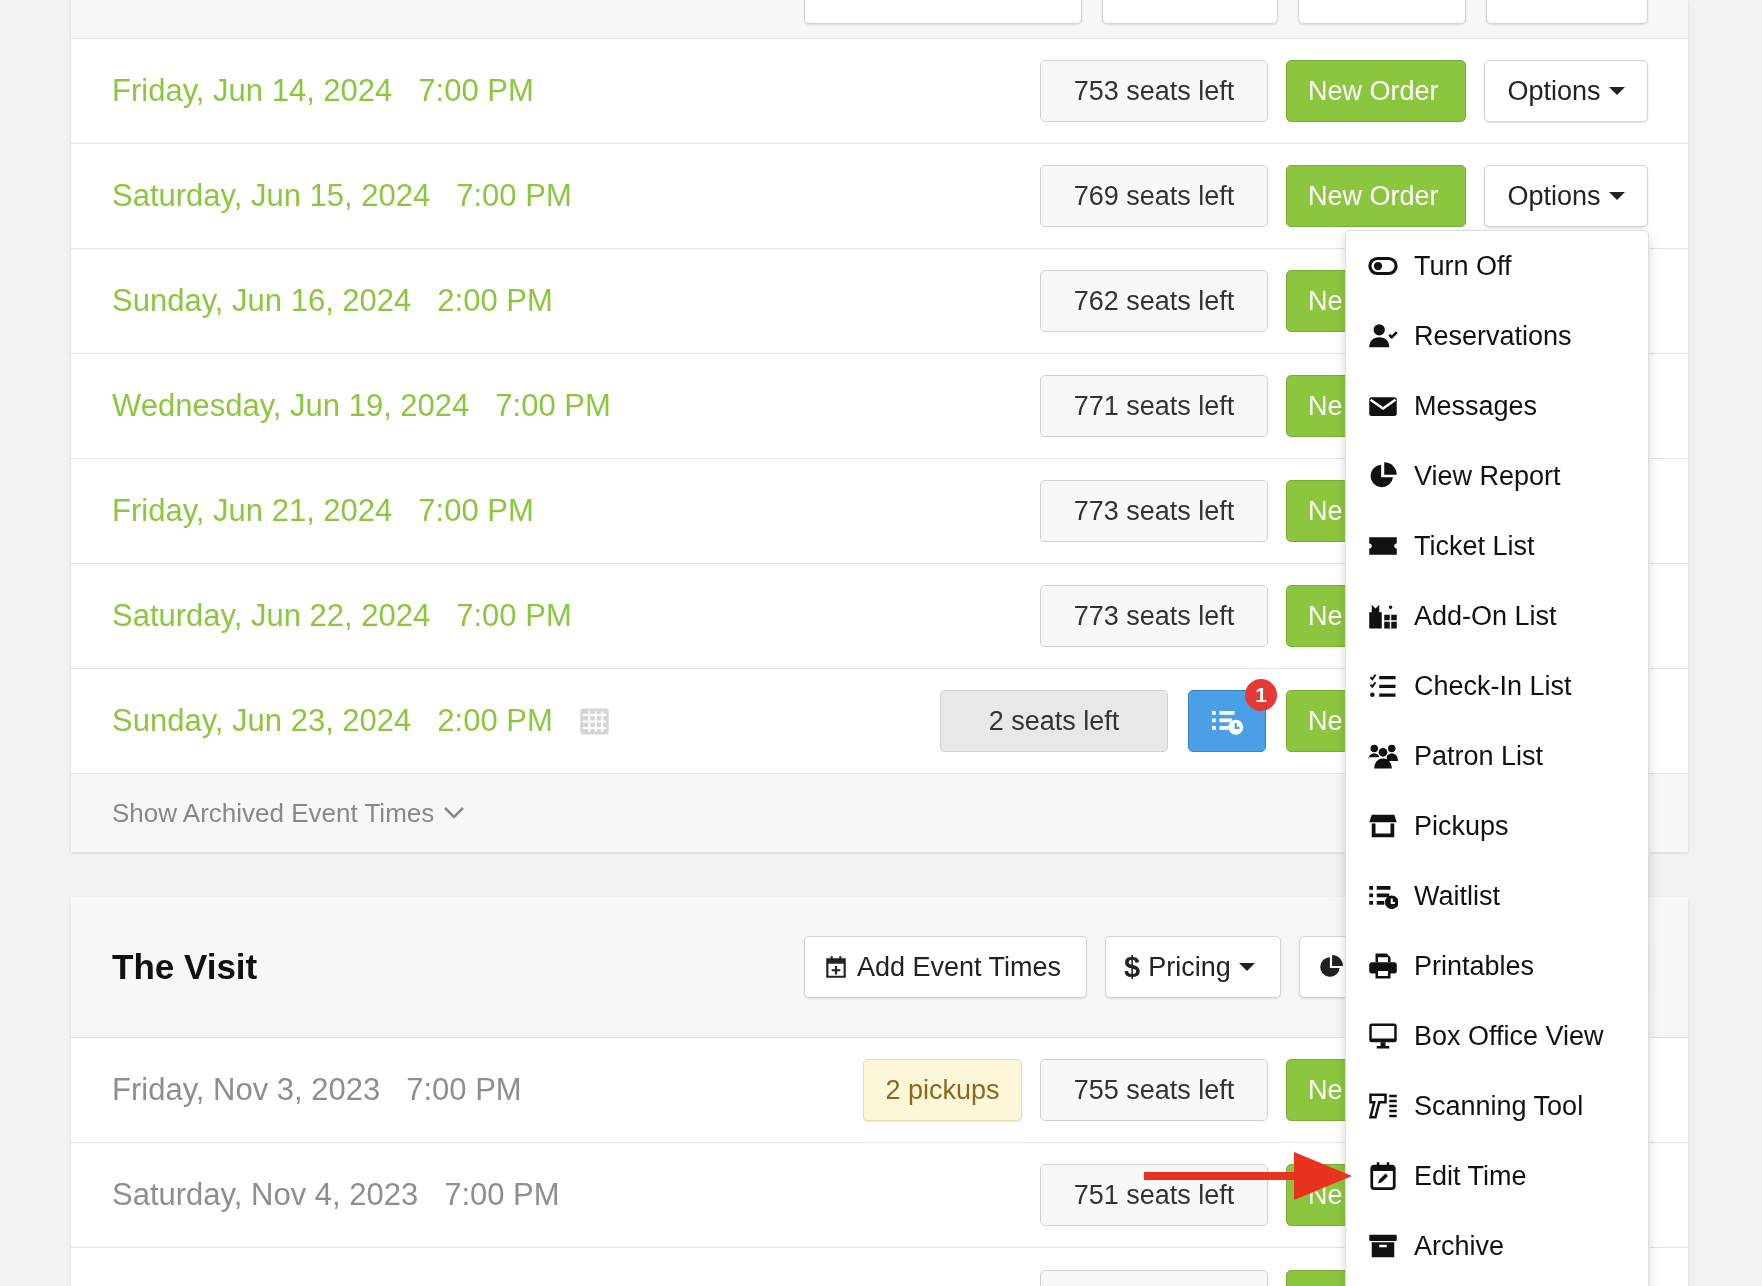 Image resolution: width=1762 pixels, height=1286 pixels. Describe the element at coordinates (1497, 406) in the screenshot. I see `menu-item: Messages` at that location.